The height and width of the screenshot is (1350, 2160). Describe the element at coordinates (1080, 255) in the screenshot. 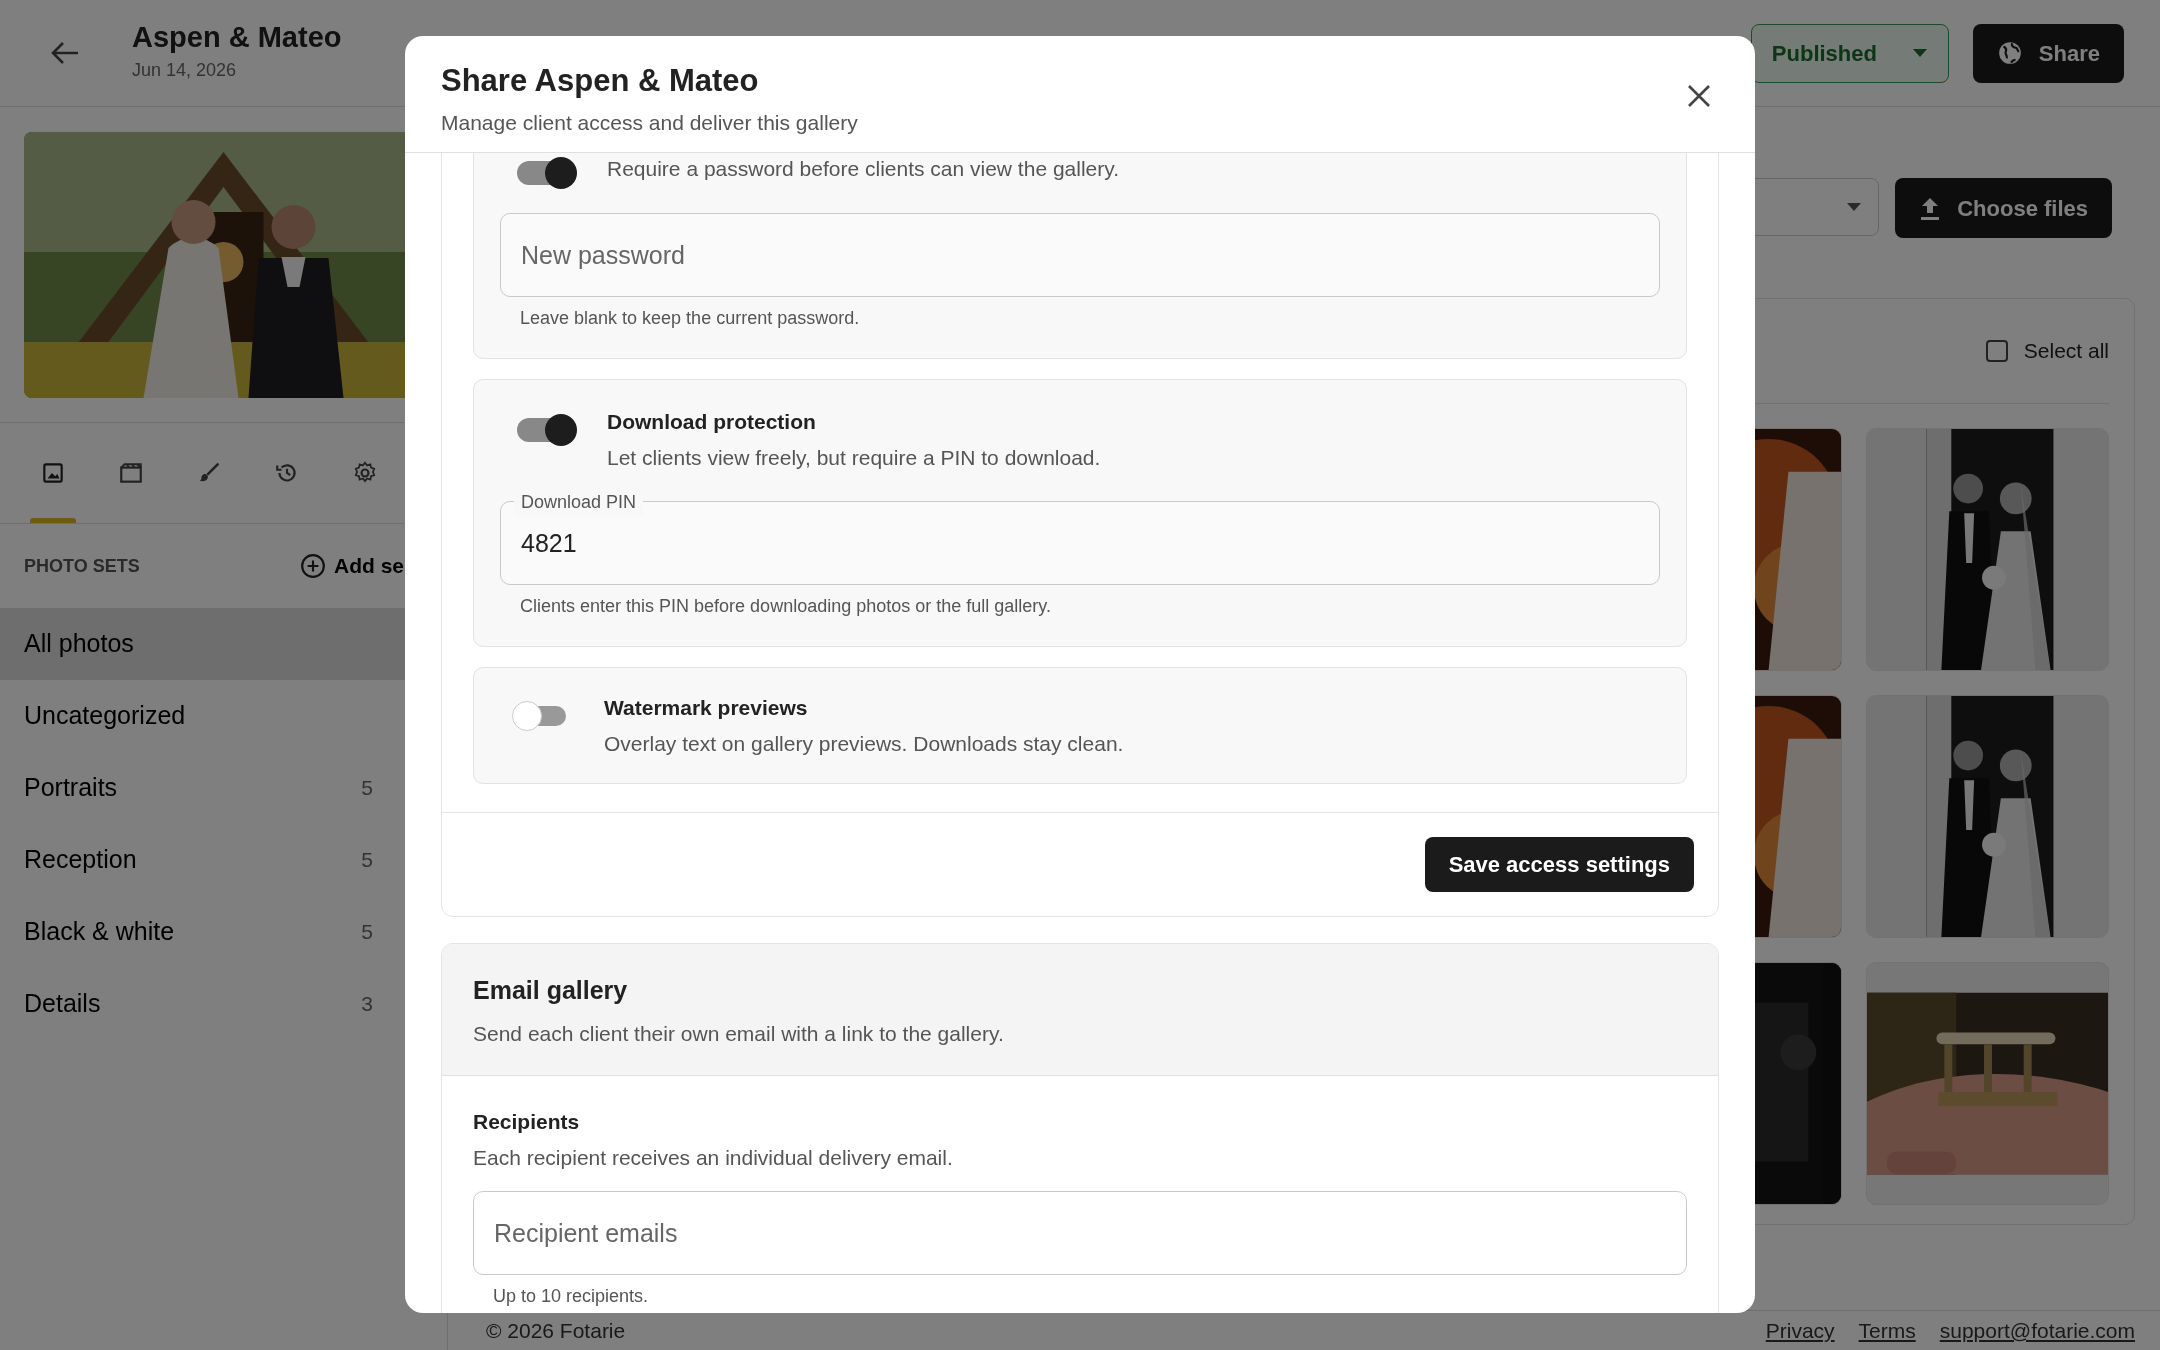

I see `password-field: New password` at that location.